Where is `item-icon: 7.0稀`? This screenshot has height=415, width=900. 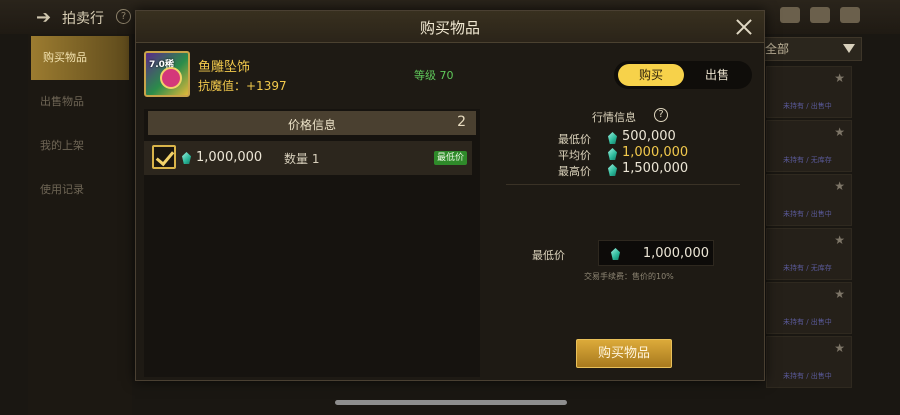
item-icon: 7.0稀 is located at coordinates (167, 74).